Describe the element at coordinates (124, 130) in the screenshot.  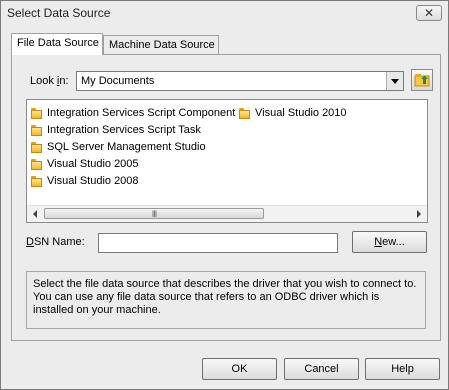
I see `folder-name: Integration Services Script Task` at that location.